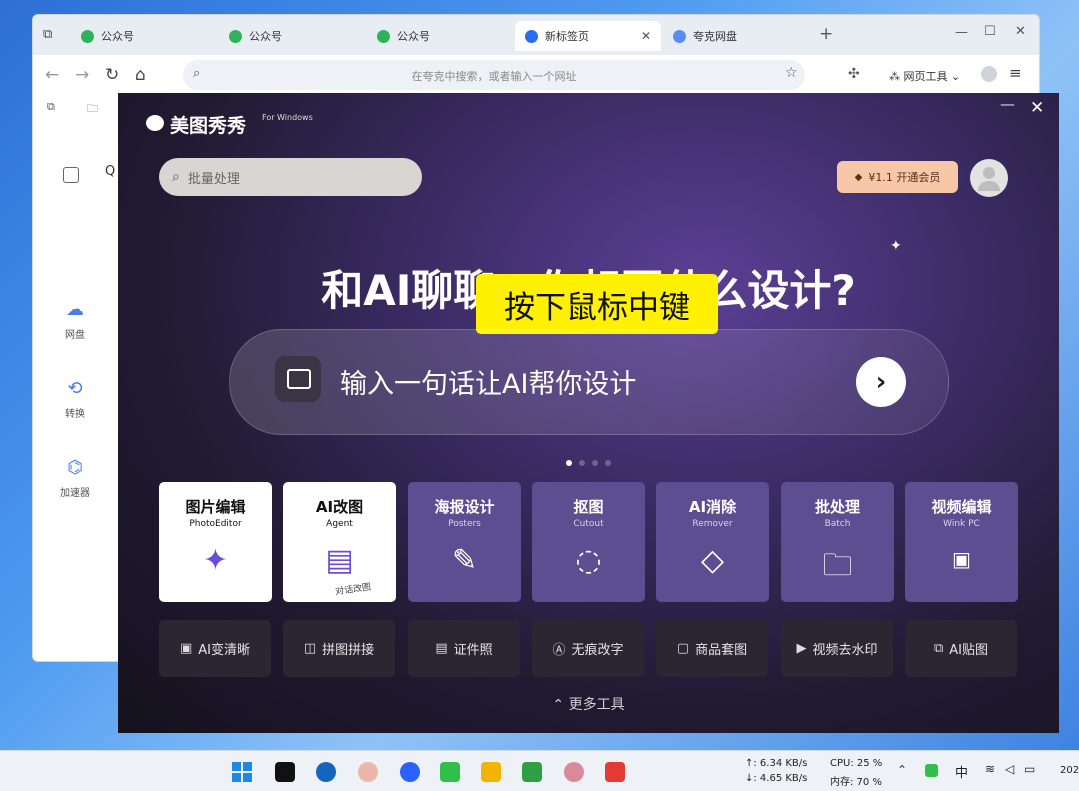 The image size is (1079, 791). What do you see at coordinates (117, 36) in the screenshot?
I see `tab-label: 公众号` at bounding box center [117, 36].